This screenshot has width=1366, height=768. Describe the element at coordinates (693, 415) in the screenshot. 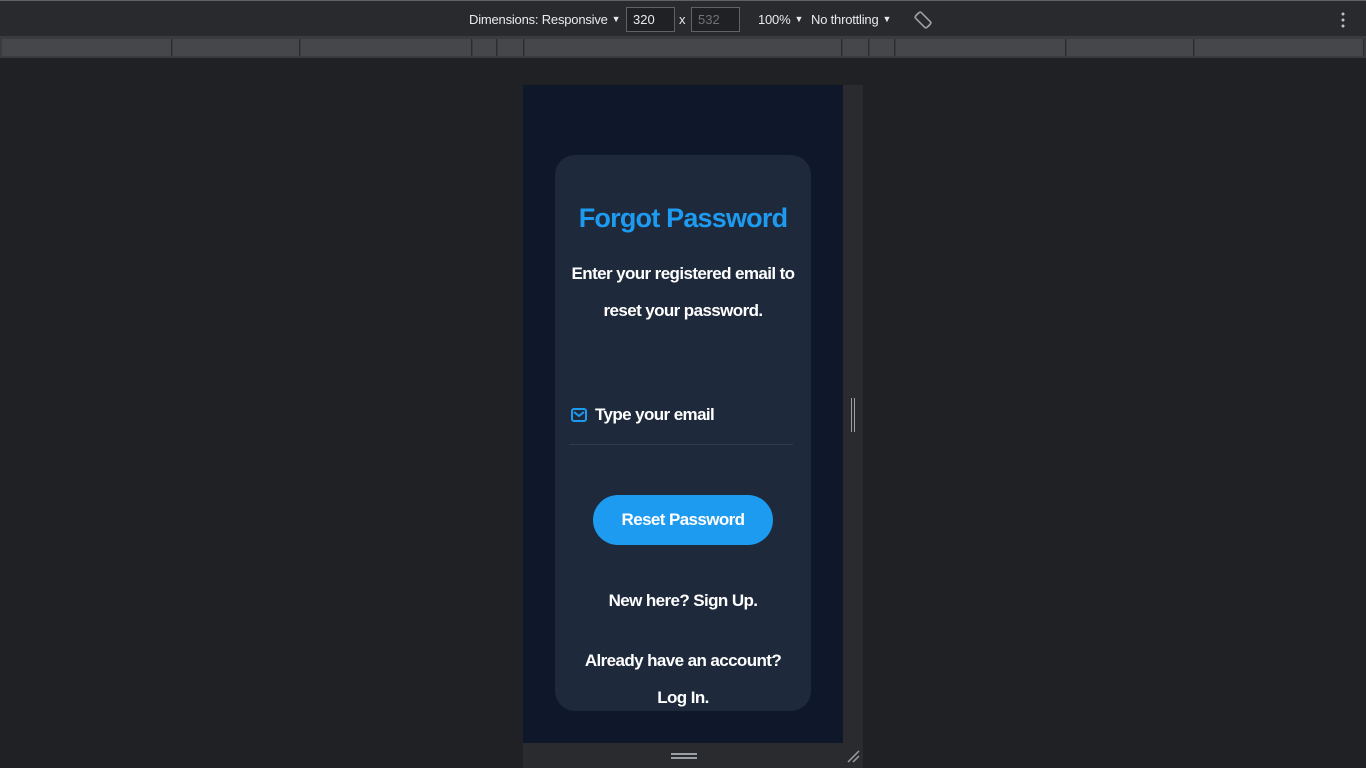

I see `email-input` at that location.